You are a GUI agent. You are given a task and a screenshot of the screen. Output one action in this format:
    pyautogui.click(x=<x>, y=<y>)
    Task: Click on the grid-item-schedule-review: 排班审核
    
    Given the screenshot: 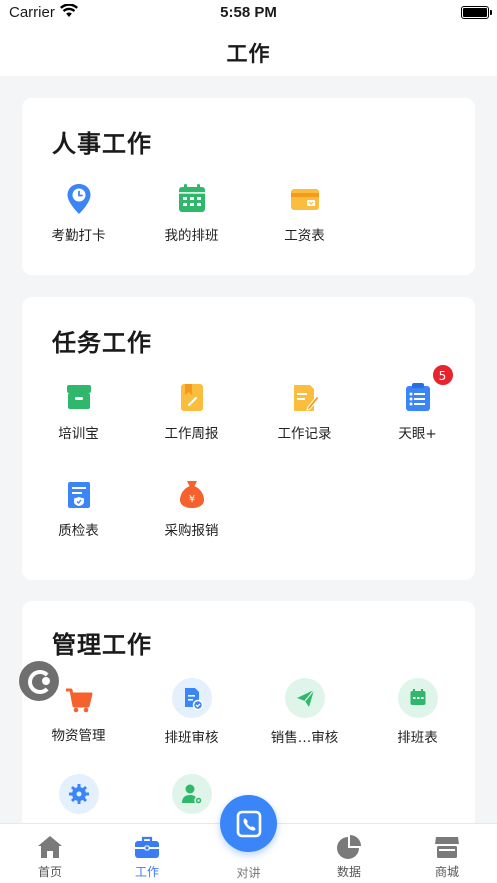 What is the action you would take?
    pyautogui.click(x=191, y=711)
    